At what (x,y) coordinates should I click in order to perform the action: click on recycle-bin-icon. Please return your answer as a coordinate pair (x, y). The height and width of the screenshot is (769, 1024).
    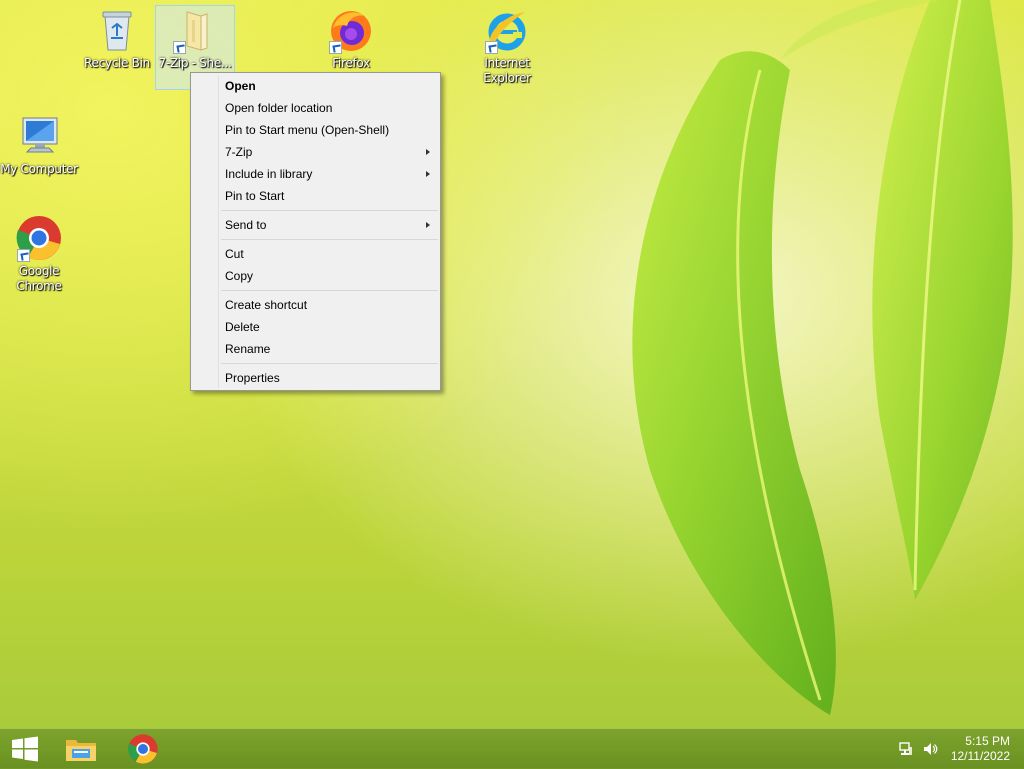
    Looking at the image, I should click on (117, 30).